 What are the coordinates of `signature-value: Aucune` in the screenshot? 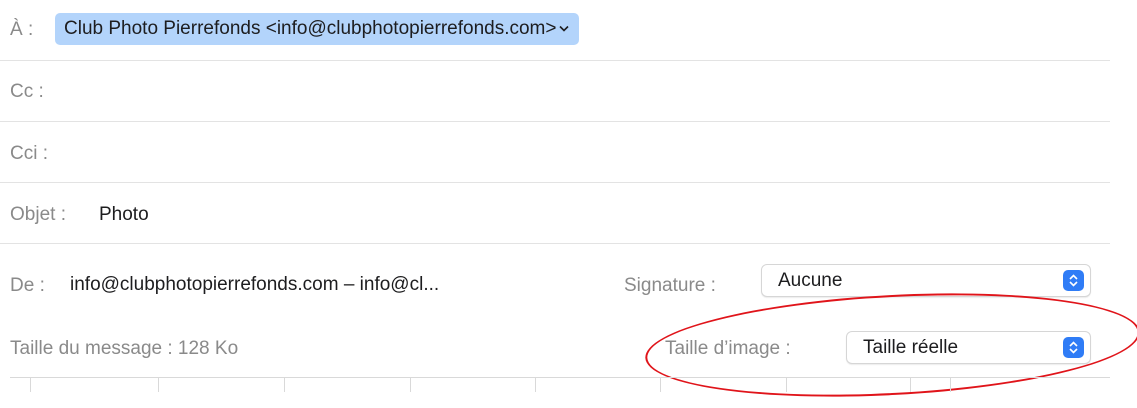 It's located at (810, 280).